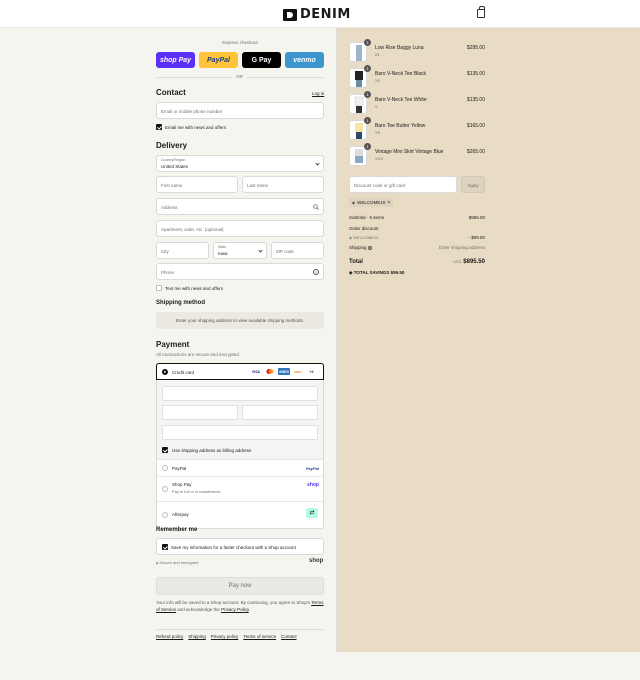  I want to click on card-fields: Use shipping address as billing address, so click(240, 420).